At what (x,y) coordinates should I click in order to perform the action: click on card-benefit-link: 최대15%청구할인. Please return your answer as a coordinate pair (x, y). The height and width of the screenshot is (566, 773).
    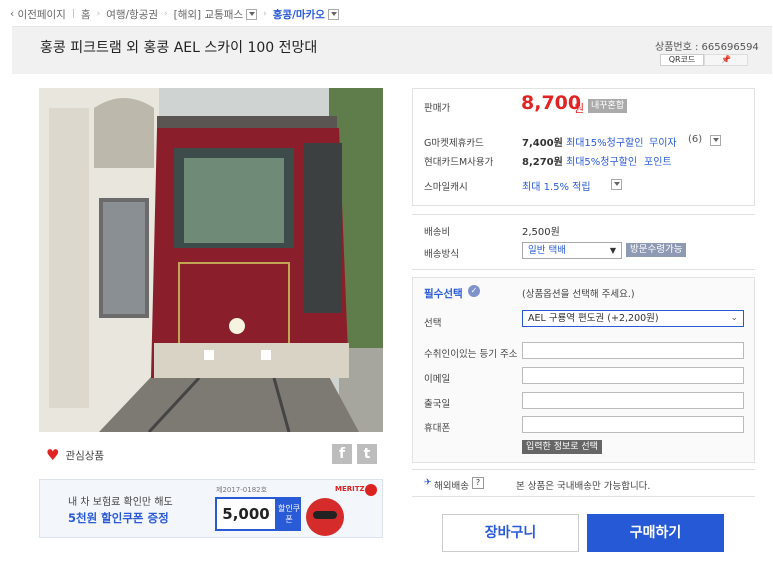
    Looking at the image, I should click on (604, 141).